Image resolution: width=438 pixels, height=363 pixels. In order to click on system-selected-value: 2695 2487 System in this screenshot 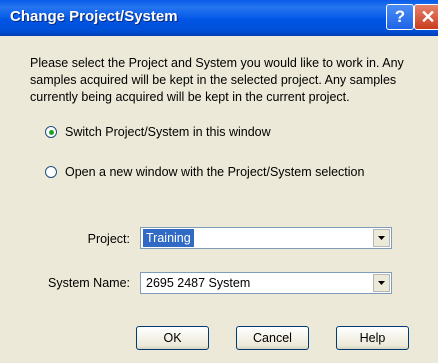, I will do `click(198, 283)`.